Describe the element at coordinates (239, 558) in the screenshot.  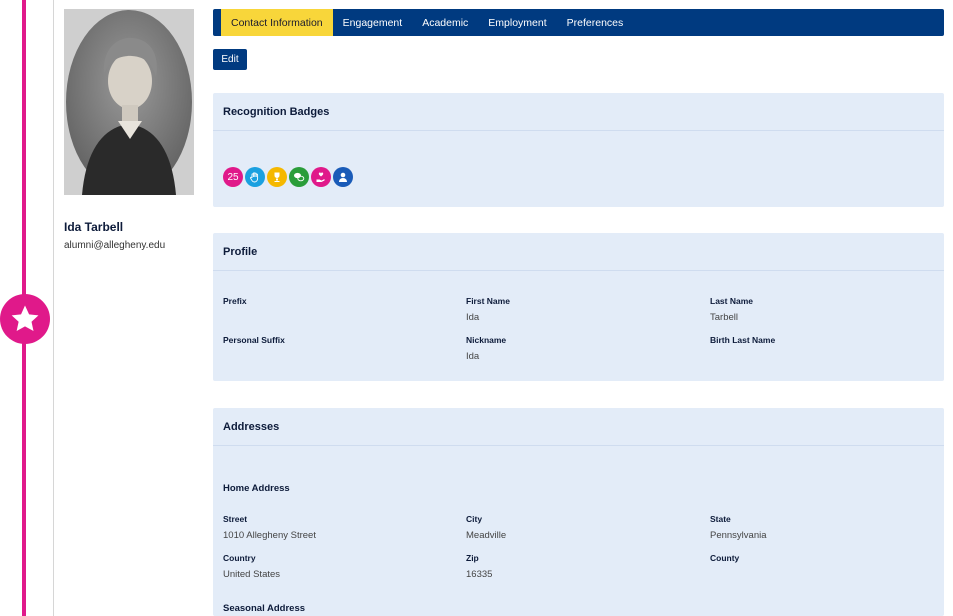
I see `field-label: Country` at that location.